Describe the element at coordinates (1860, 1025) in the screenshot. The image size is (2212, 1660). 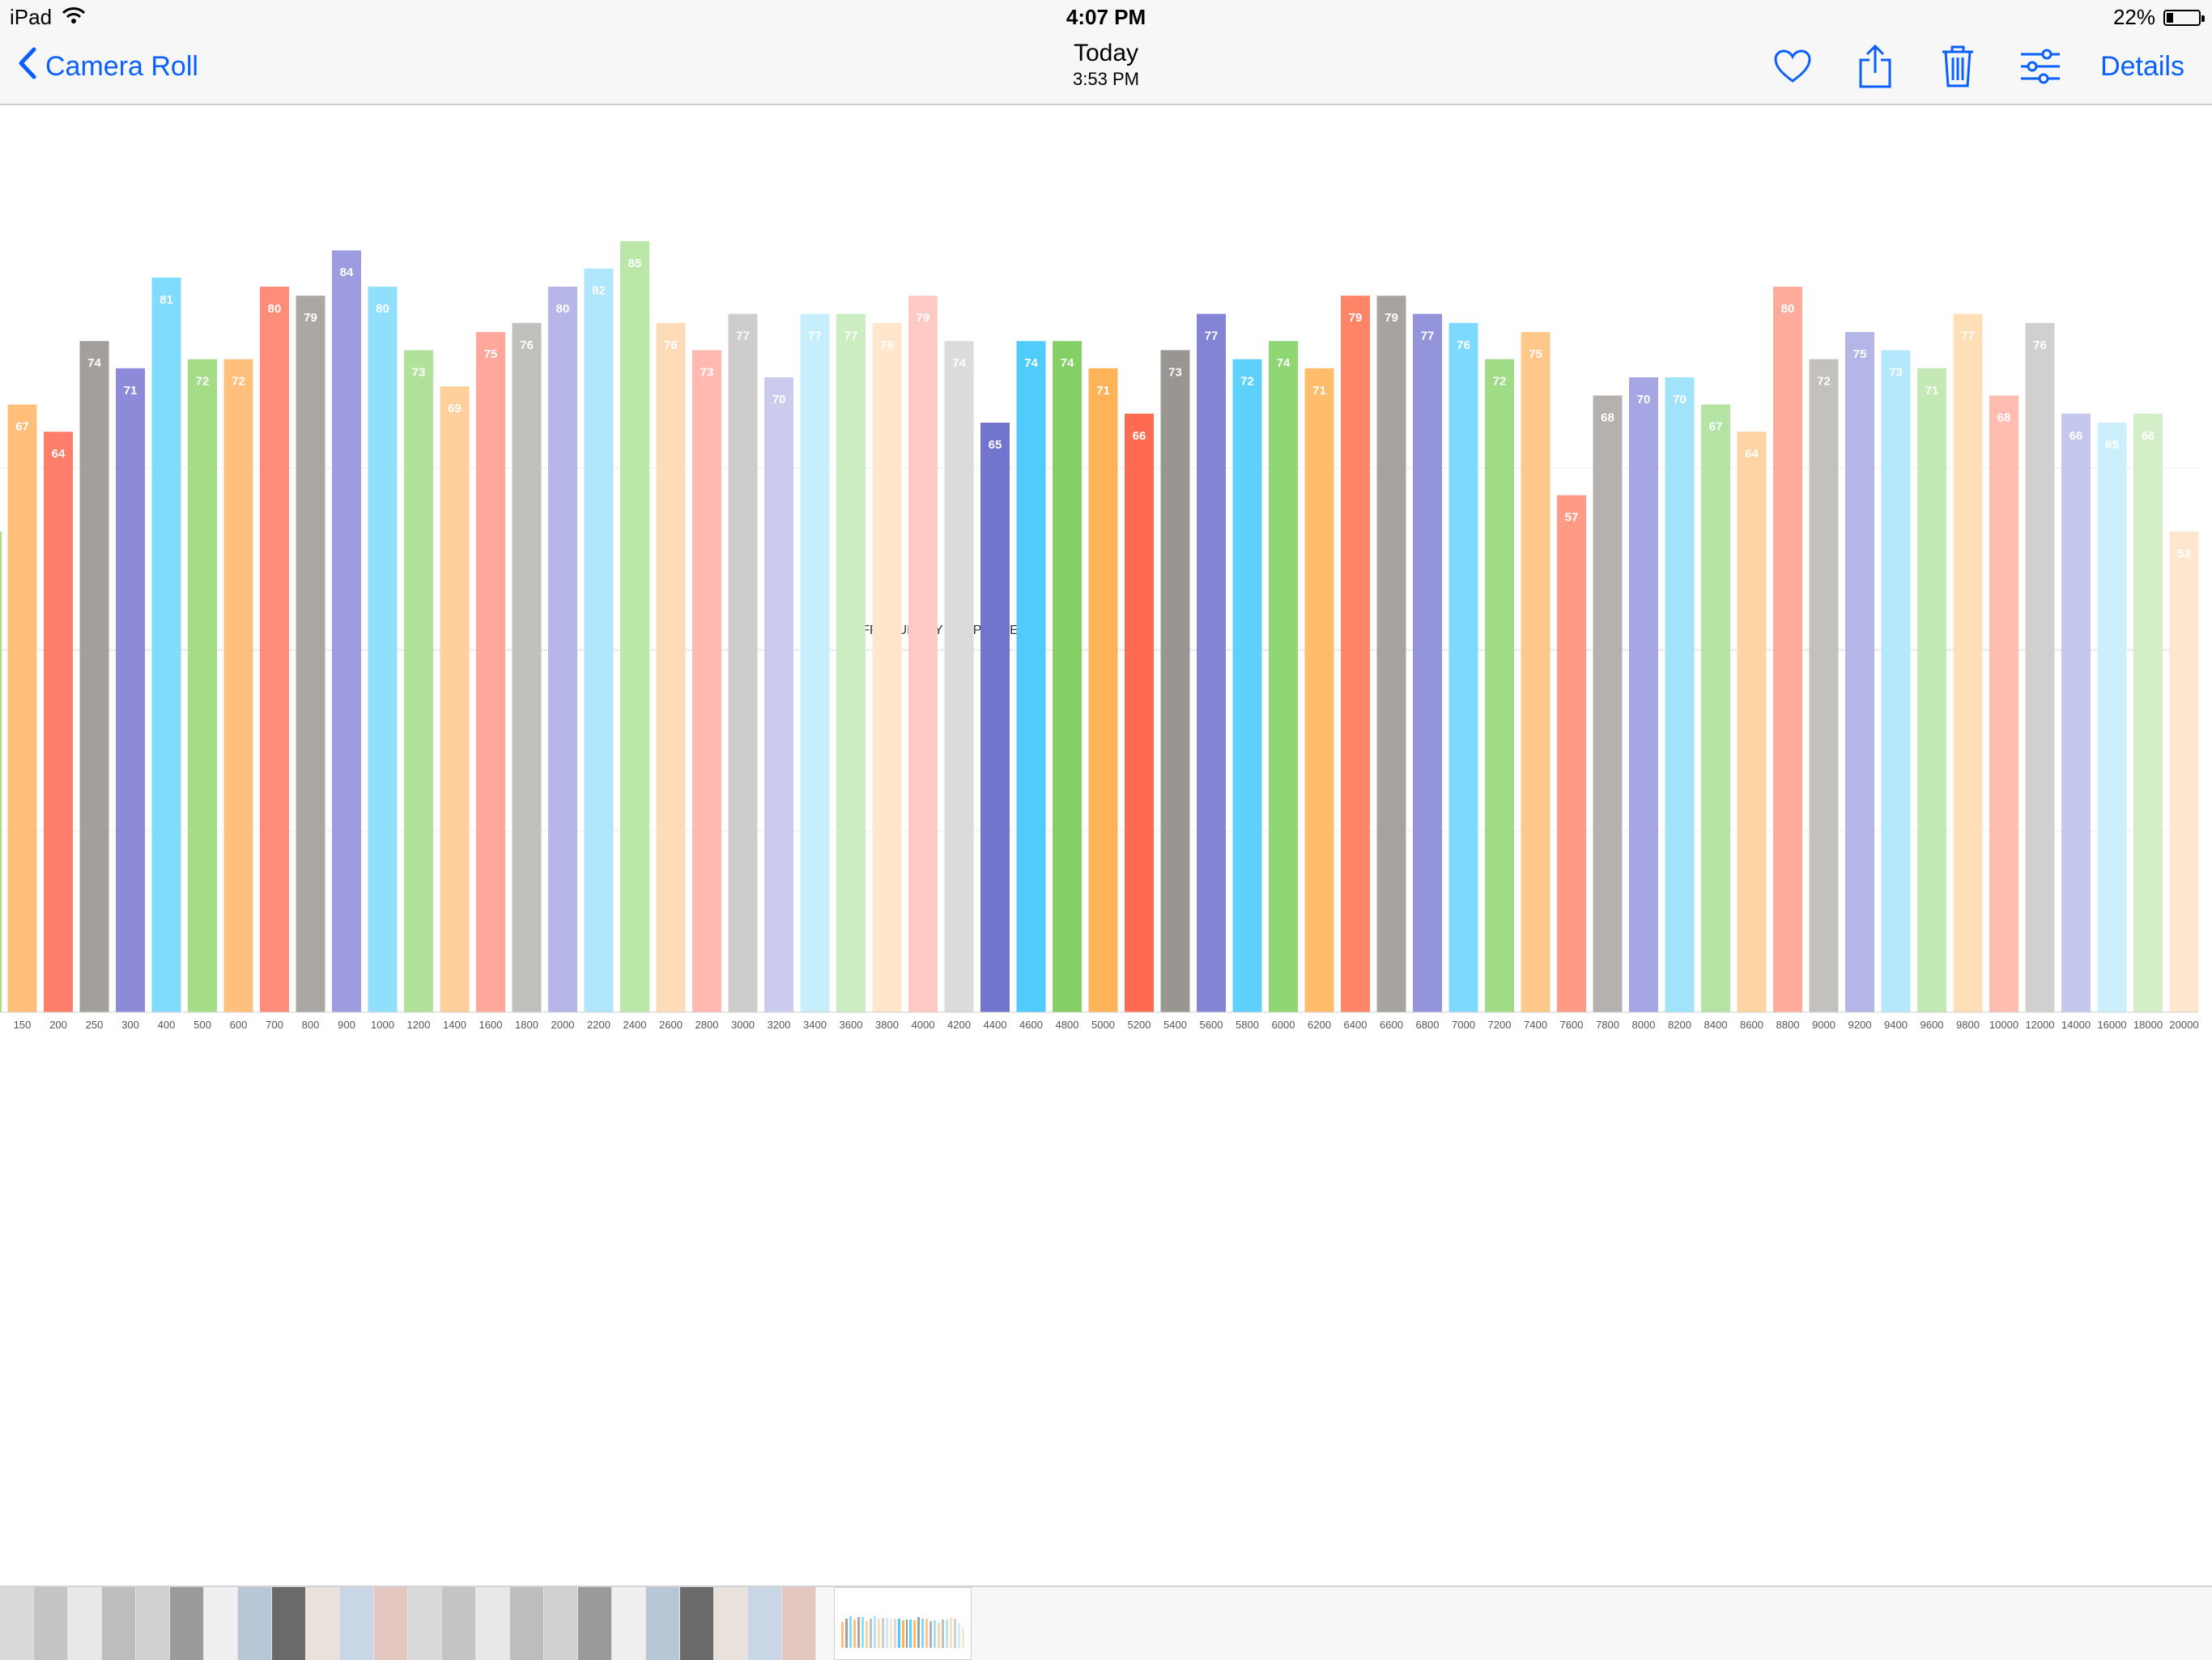
I see `x-tick-label: 9200` at that location.